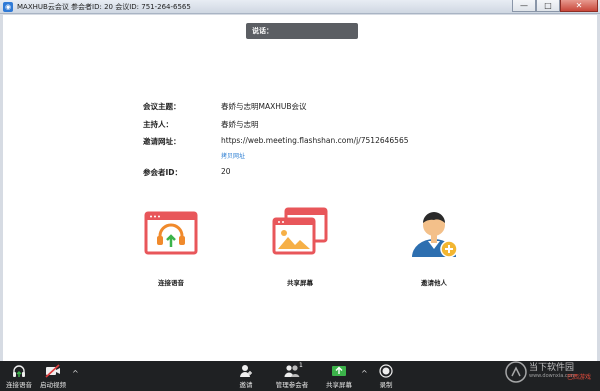 The height and width of the screenshot is (391, 600). What do you see at coordinates (163, 172) in the screenshot?
I see `participant-id-label: 参会者ID：` at bounding box center [163, 172].